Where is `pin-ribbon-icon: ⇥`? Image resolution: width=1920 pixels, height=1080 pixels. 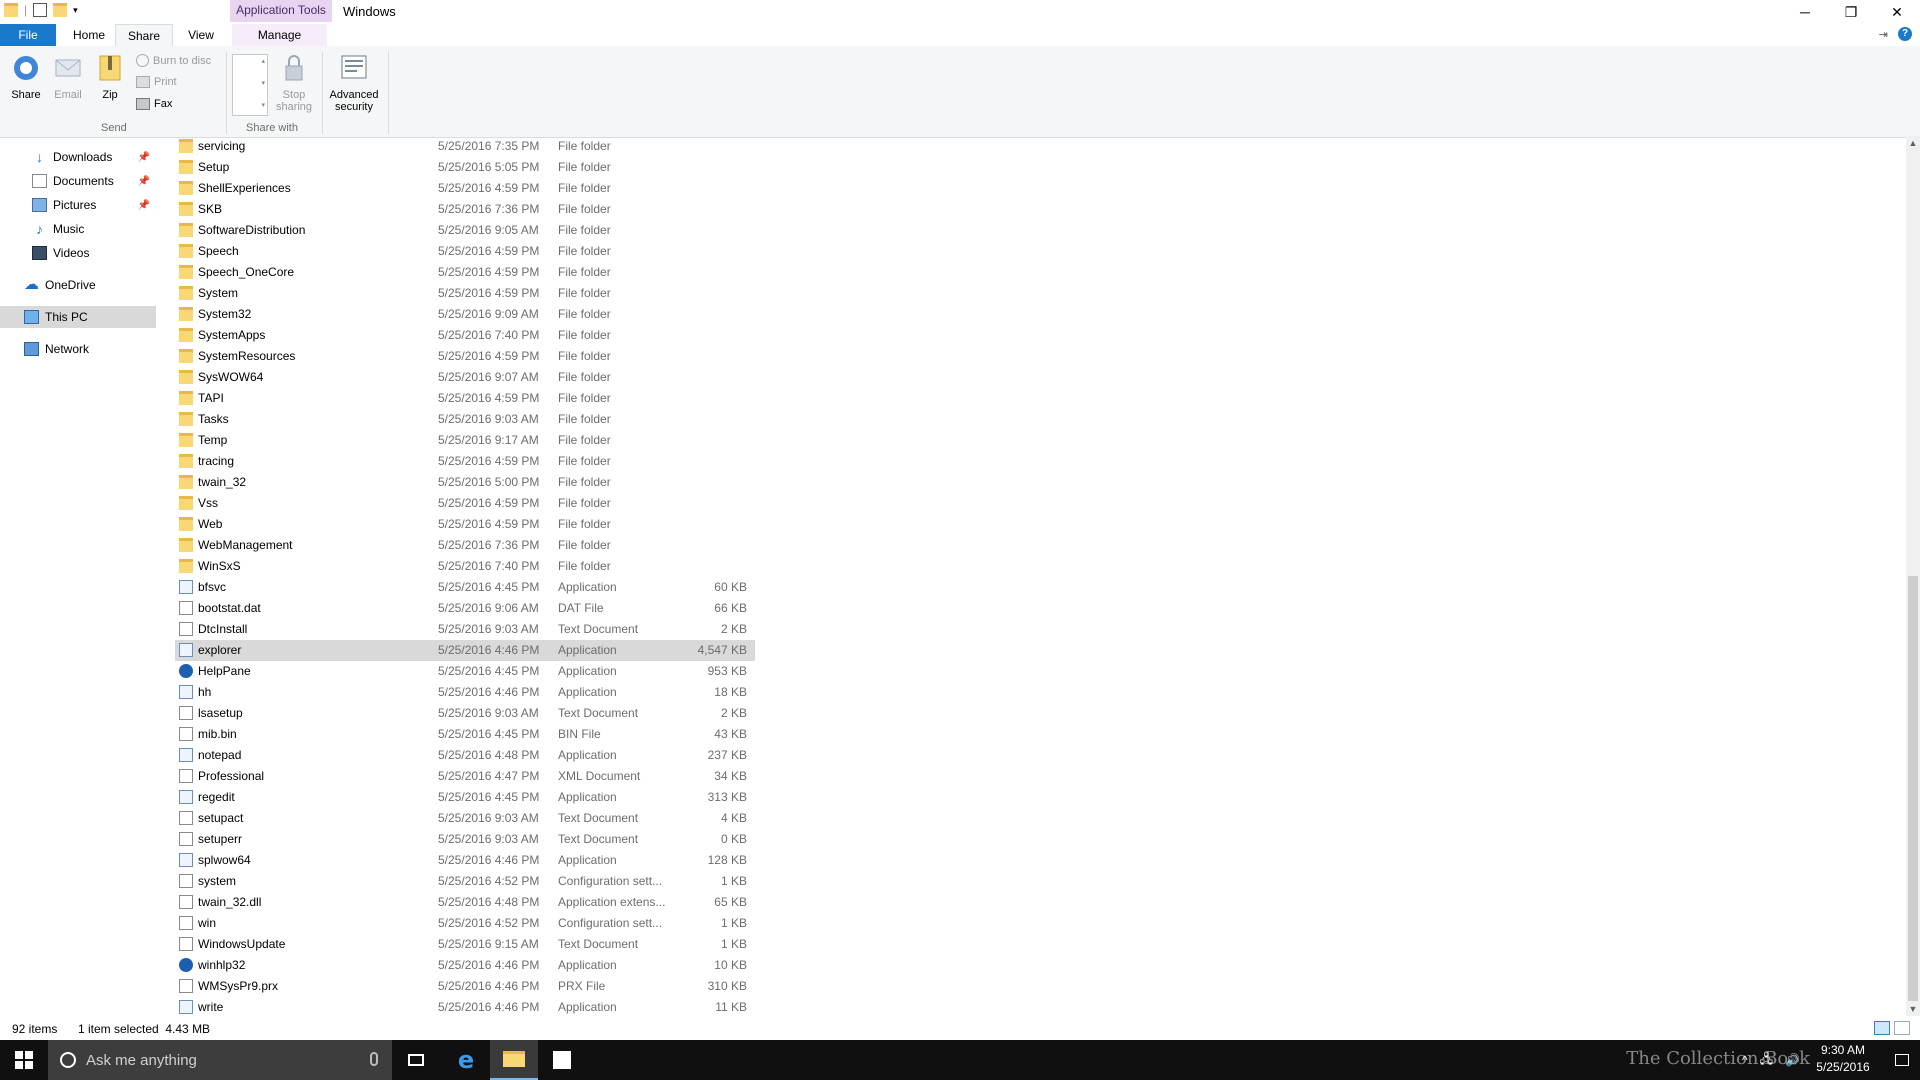
pin-ribbon-icon: ⇥ is located at coordinates (1883, 34).